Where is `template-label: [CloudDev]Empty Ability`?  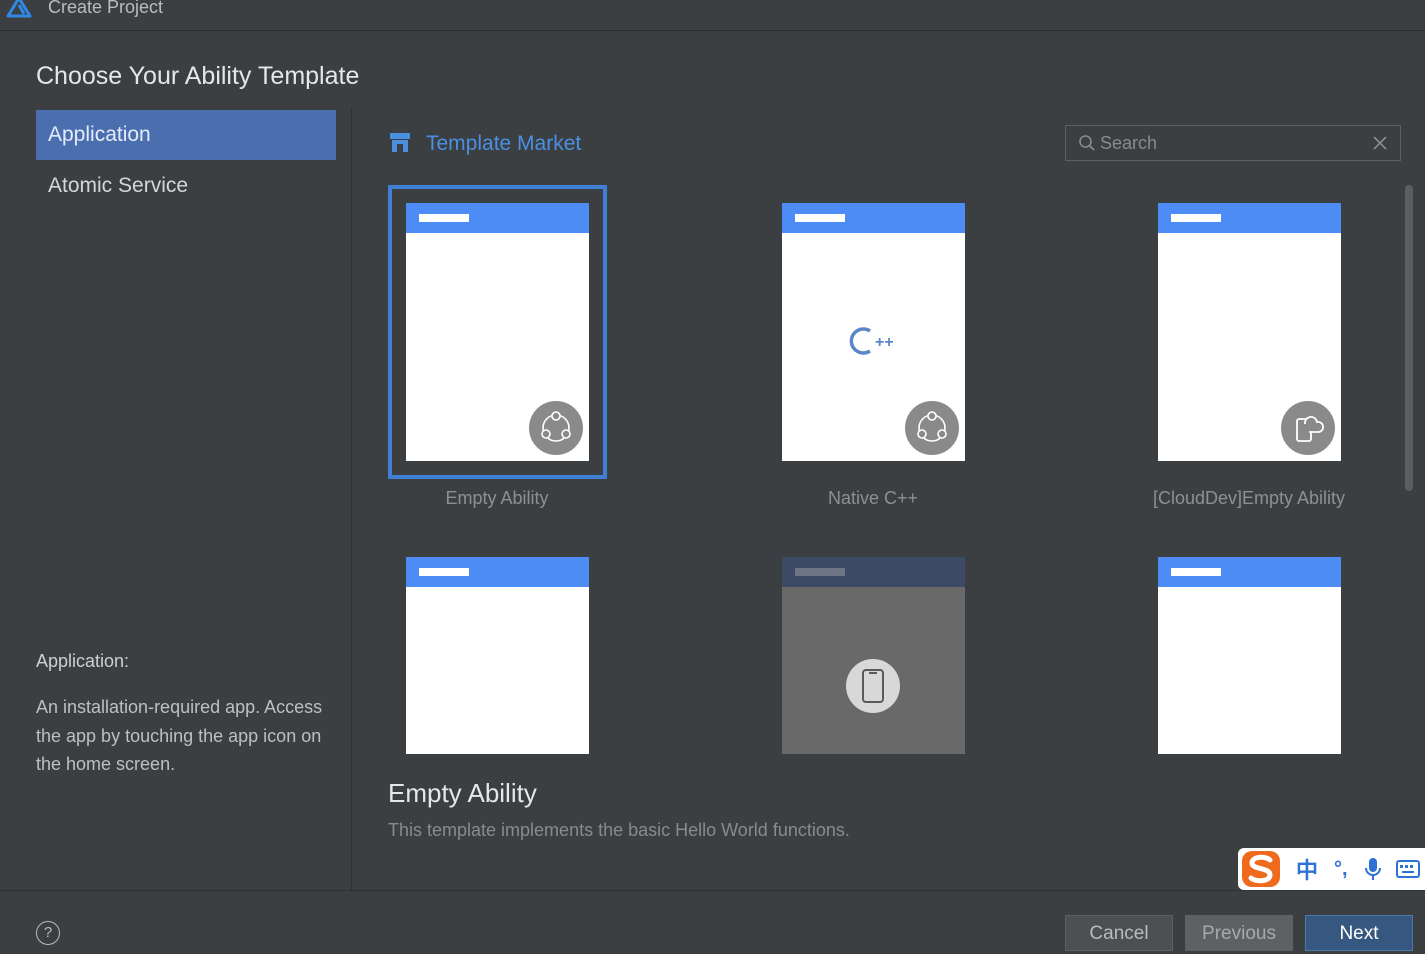 template-label: [CloudDev]Empty Ability is located at coordinates (1249, 498).